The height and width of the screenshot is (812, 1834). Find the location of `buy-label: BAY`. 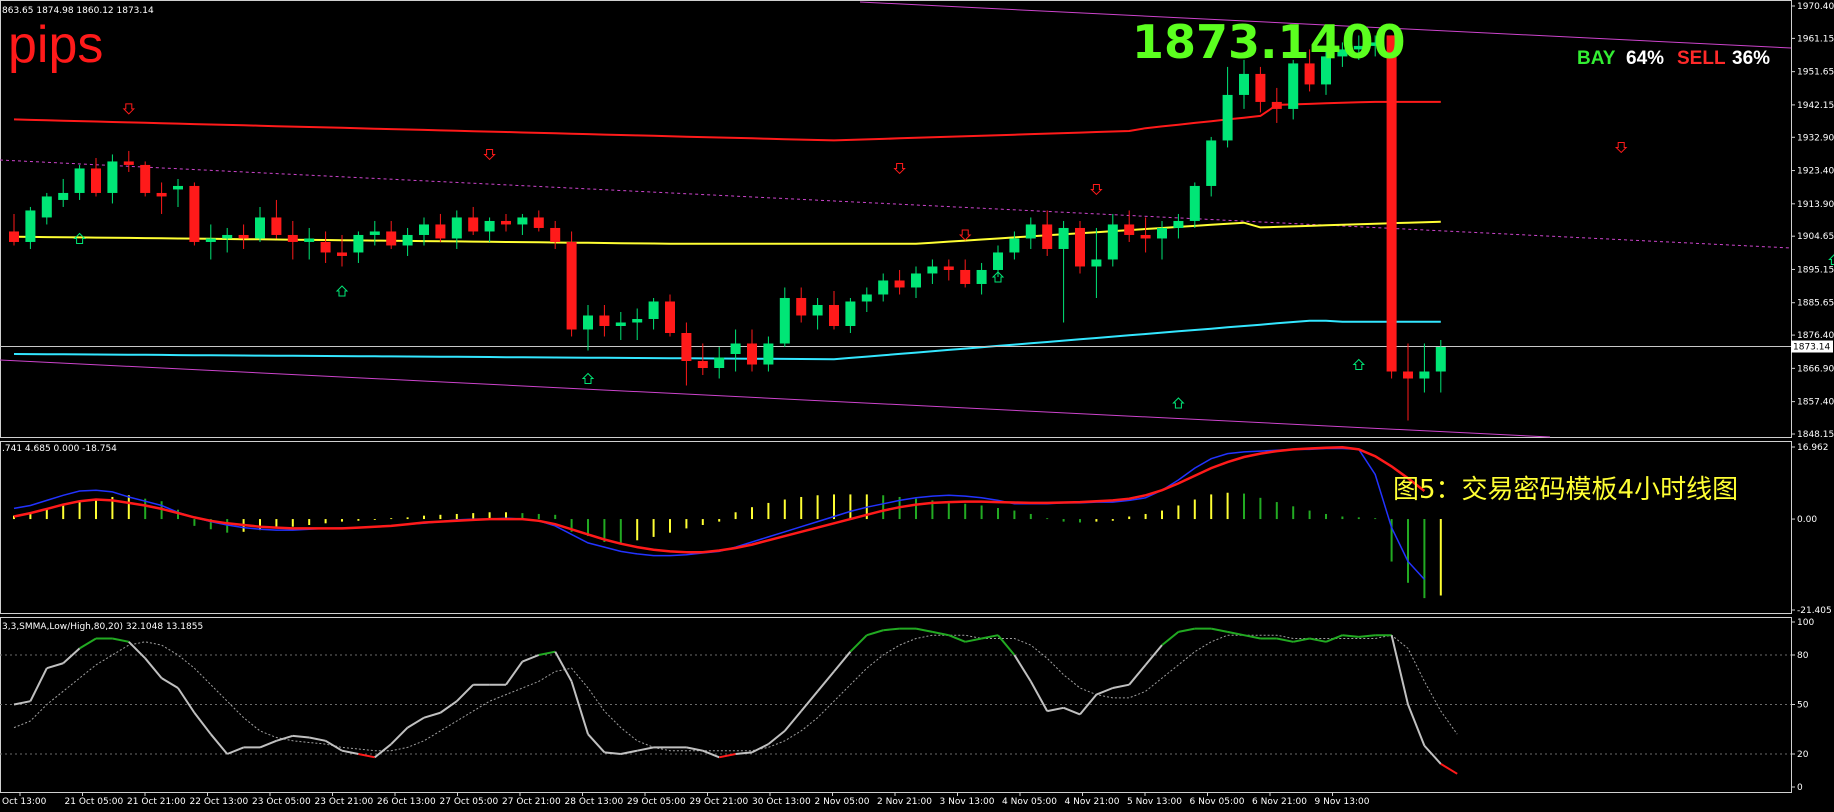

buy-label: BAY is located at coordinates (1596, 58).